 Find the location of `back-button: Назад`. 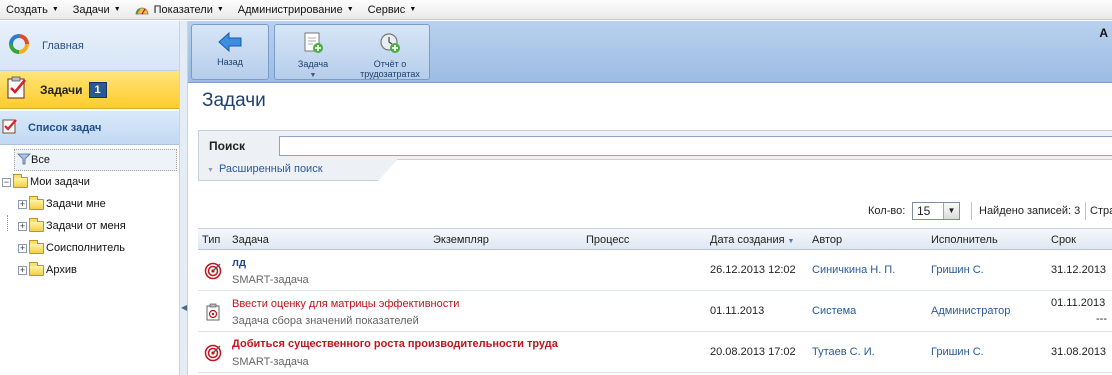

back-button: Назад is located at coordinates (230, 52).